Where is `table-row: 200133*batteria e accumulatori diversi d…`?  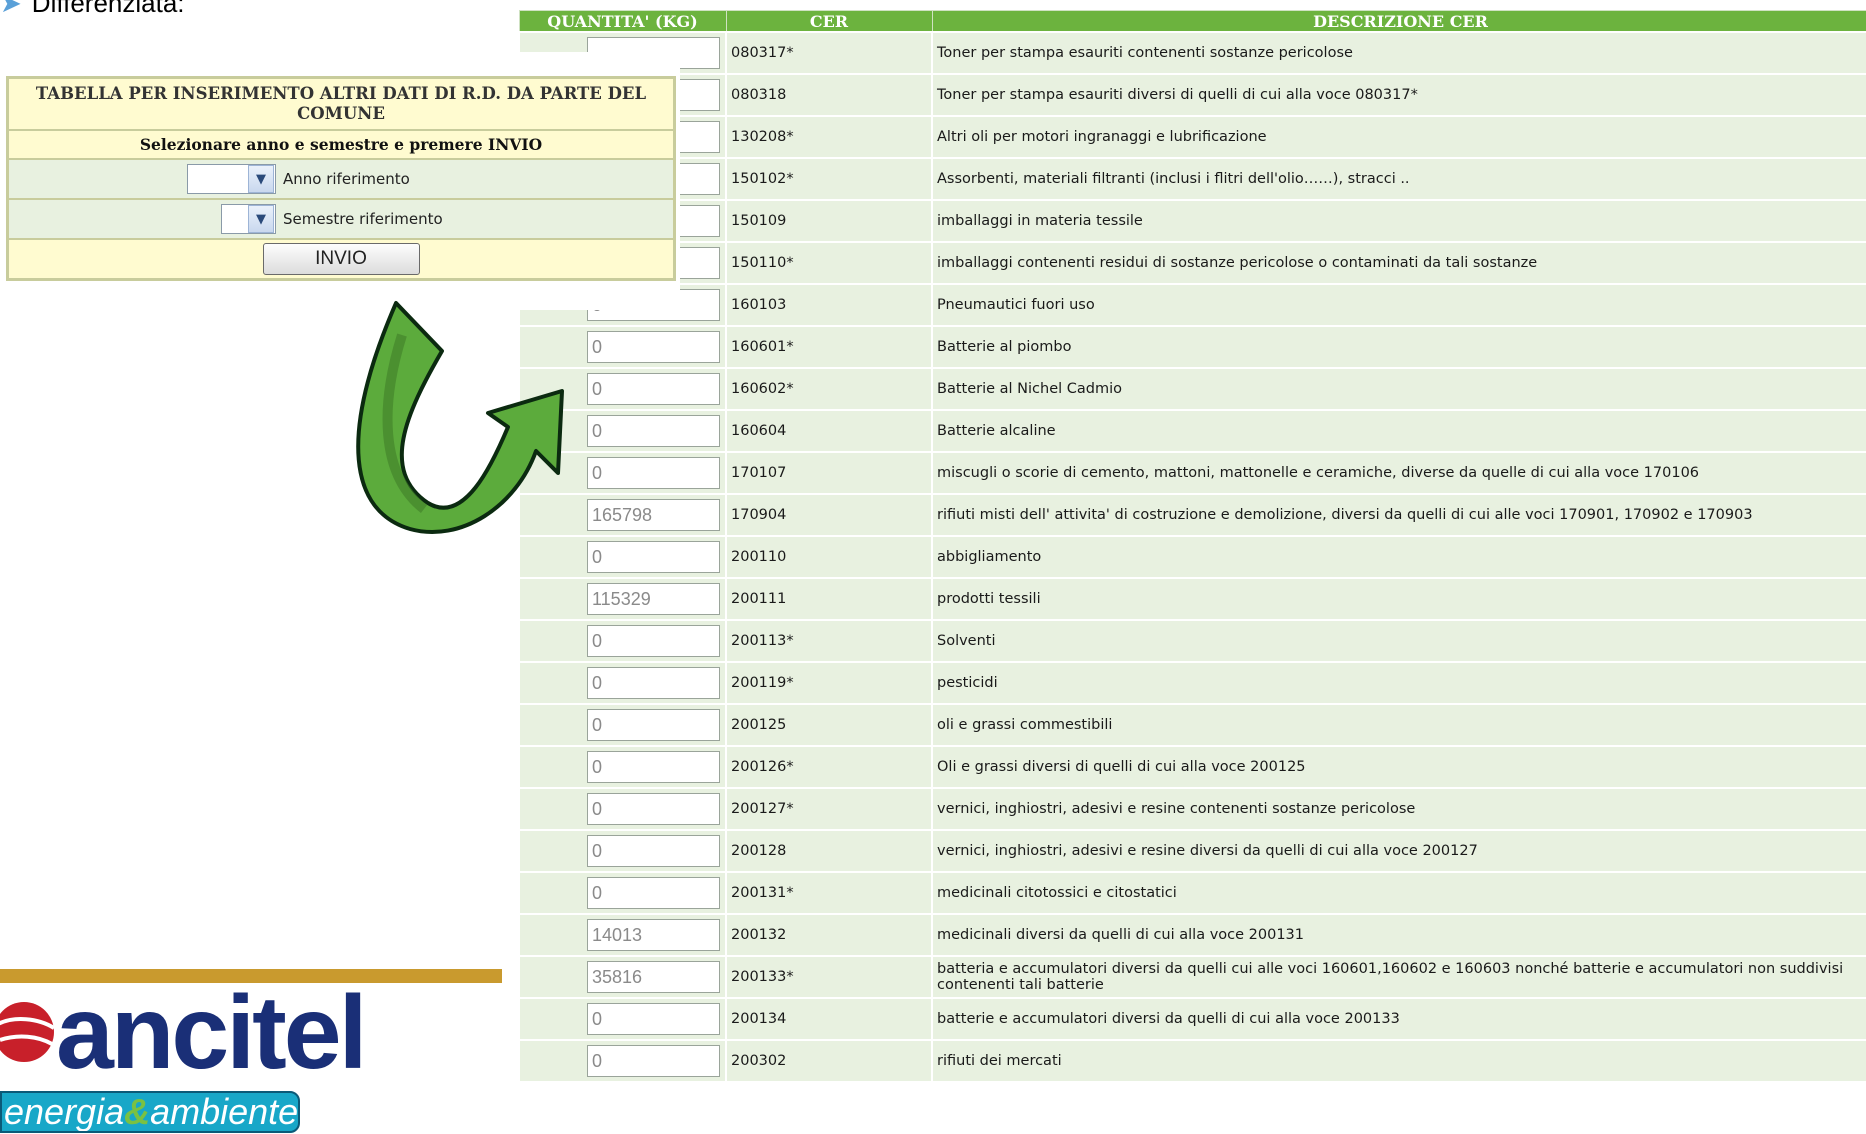
table-row: 200133*batteria e accumulatori diversi d… is located at coordinates (1192, 977).